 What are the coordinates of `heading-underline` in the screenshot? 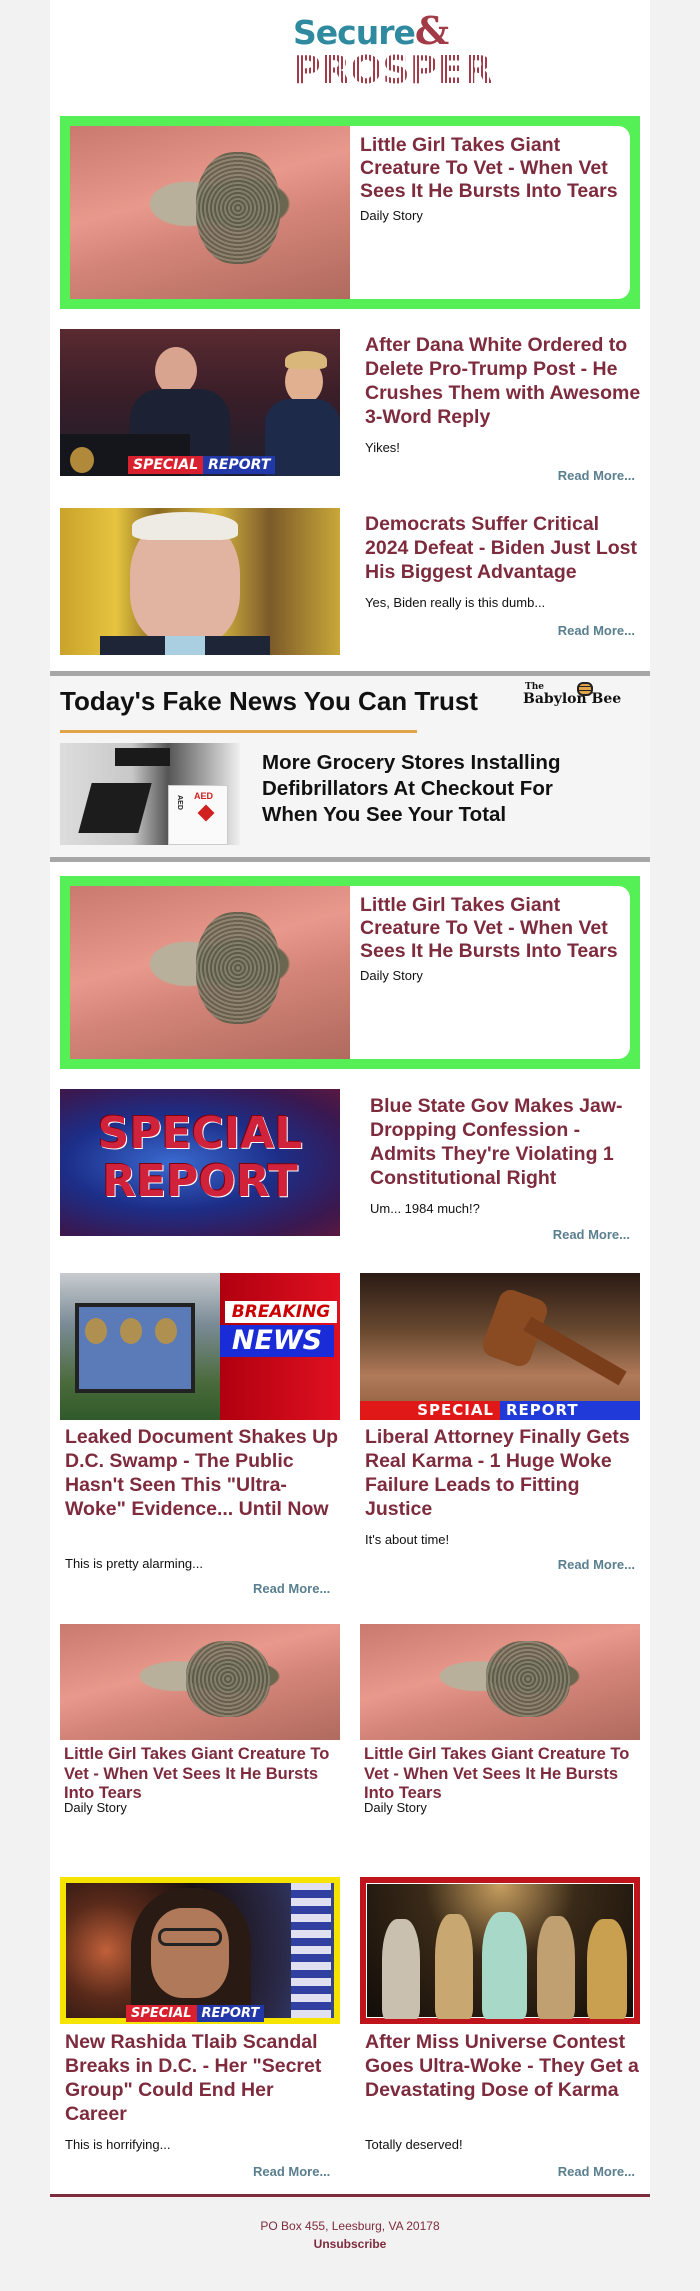 It's located at (238, 731).